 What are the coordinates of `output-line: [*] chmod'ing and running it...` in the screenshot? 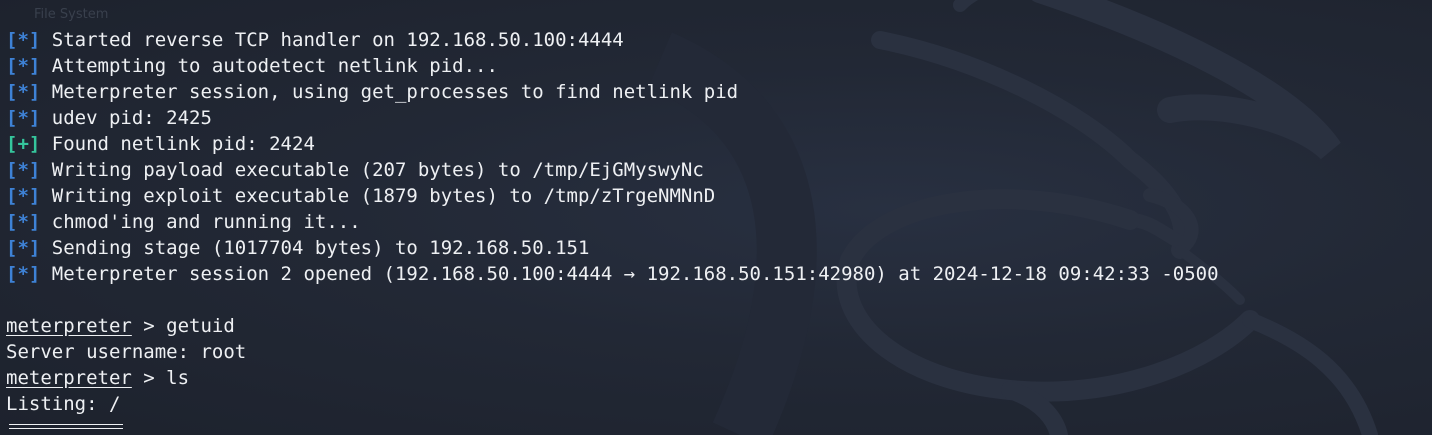 It's located at (612, 222).